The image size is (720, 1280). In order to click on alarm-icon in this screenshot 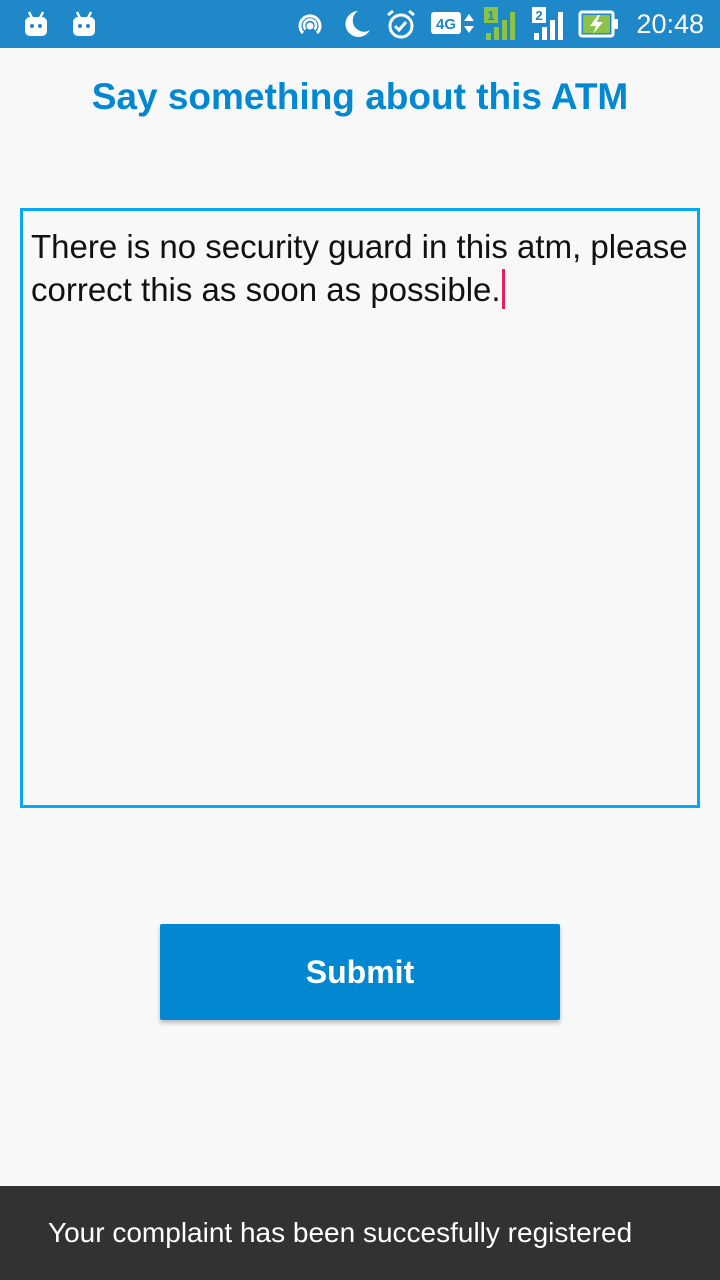, I will do `click(401, 24)`.